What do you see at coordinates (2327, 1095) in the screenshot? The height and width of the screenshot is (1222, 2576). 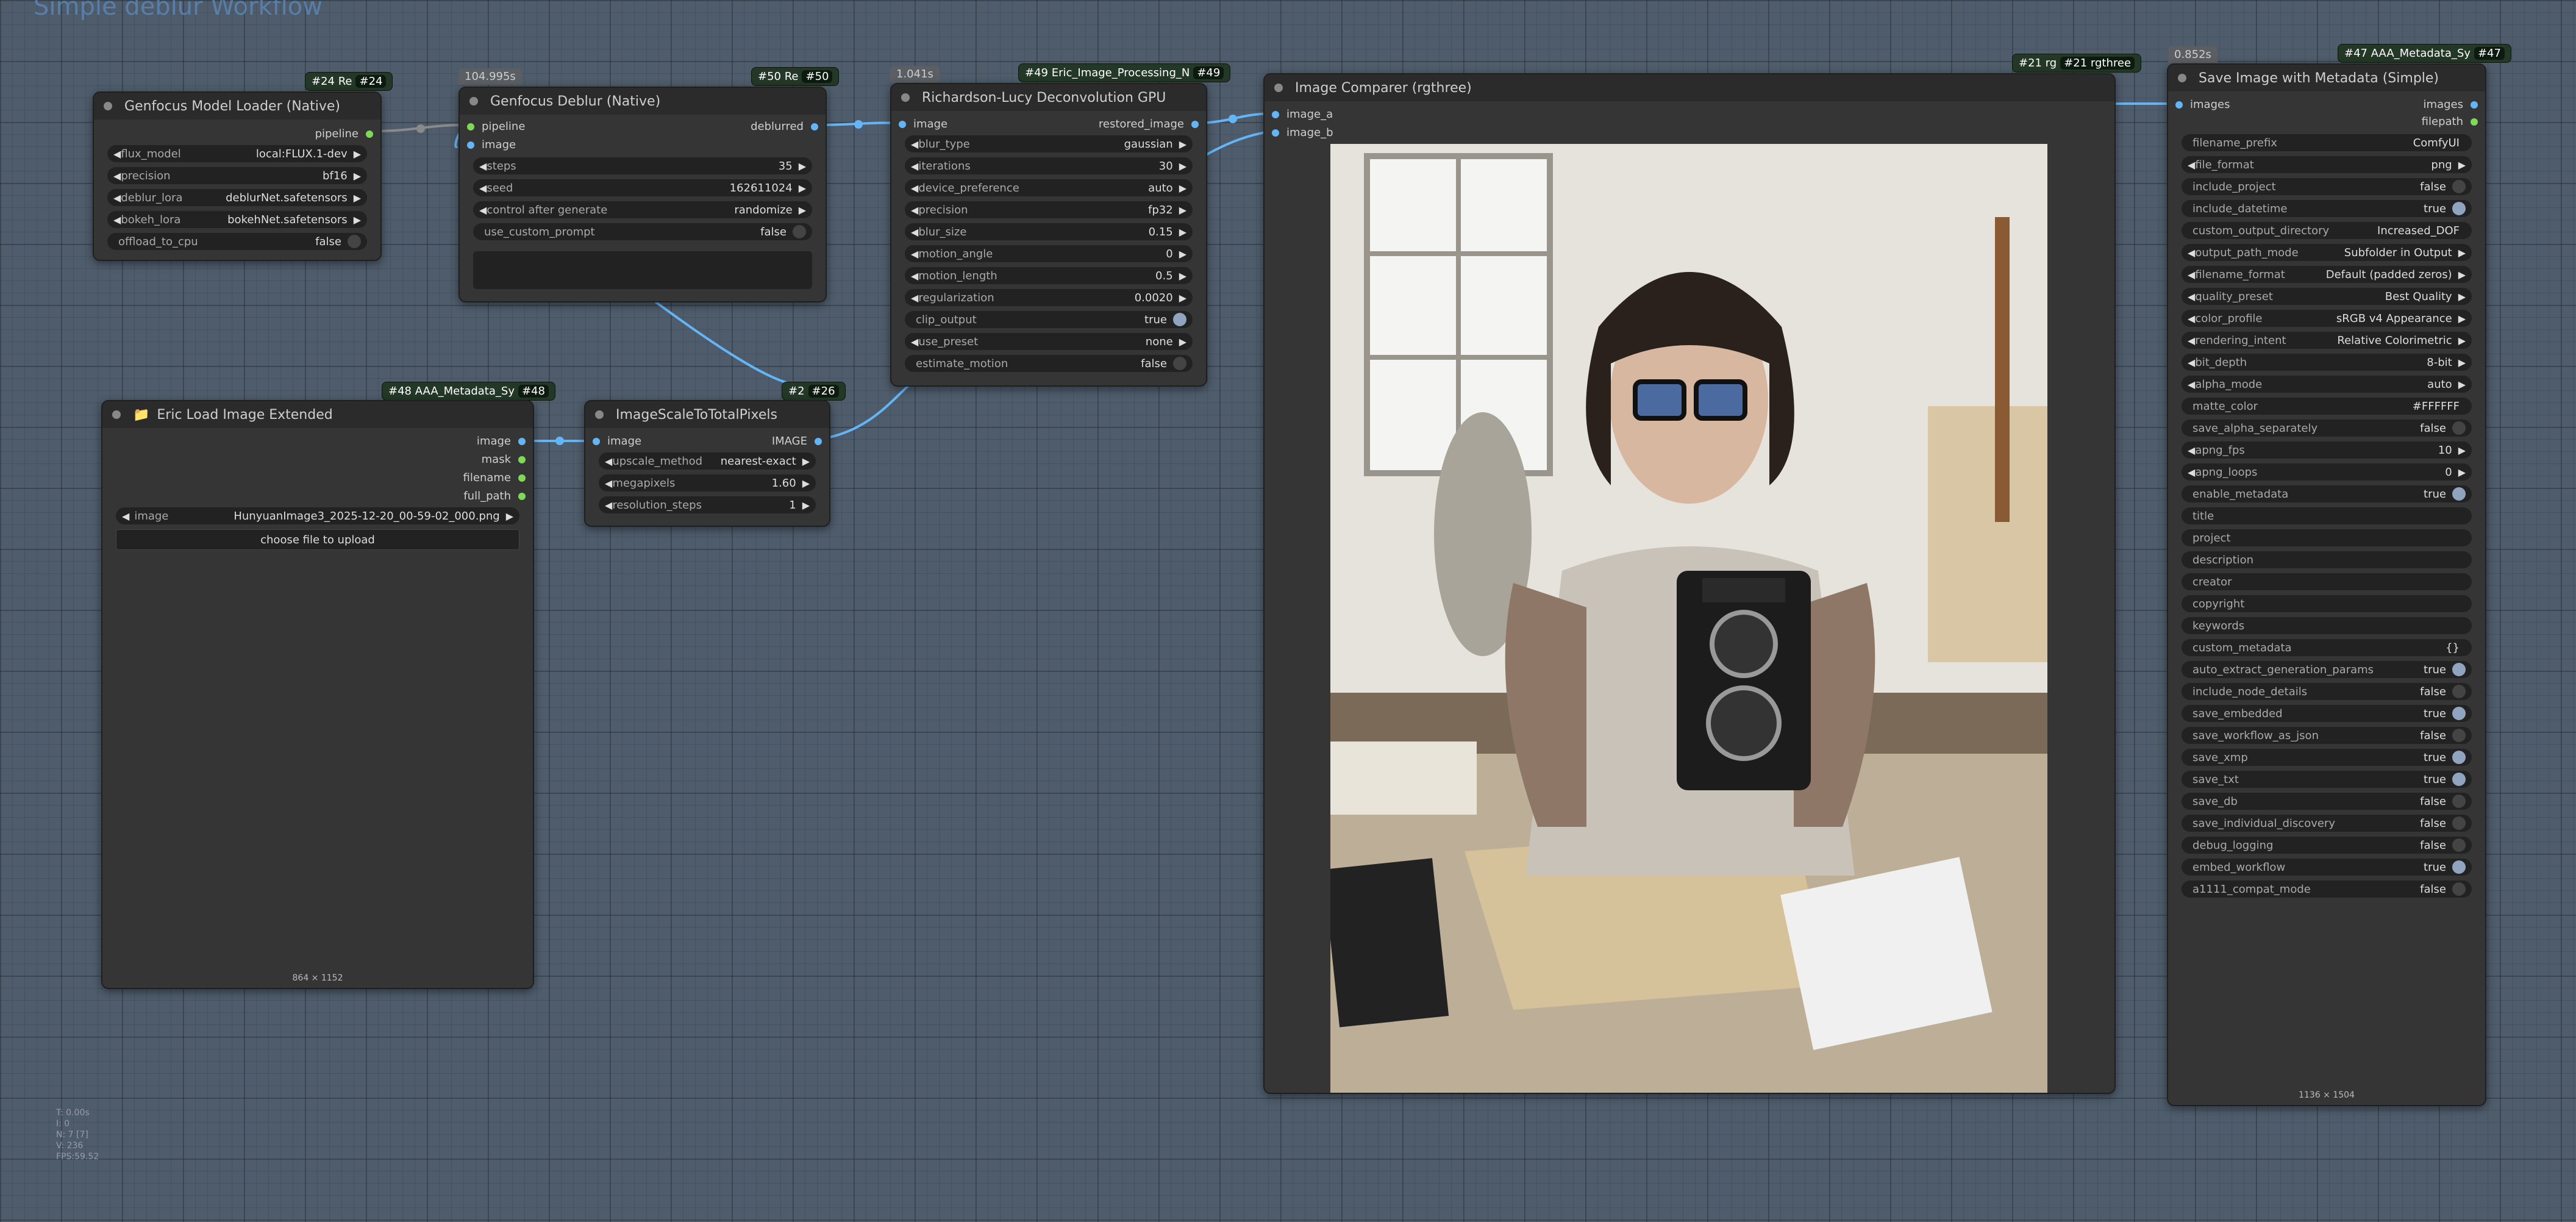 I see `image-size-label: 1136 × 1504` at bounding box center [2327, 1095].